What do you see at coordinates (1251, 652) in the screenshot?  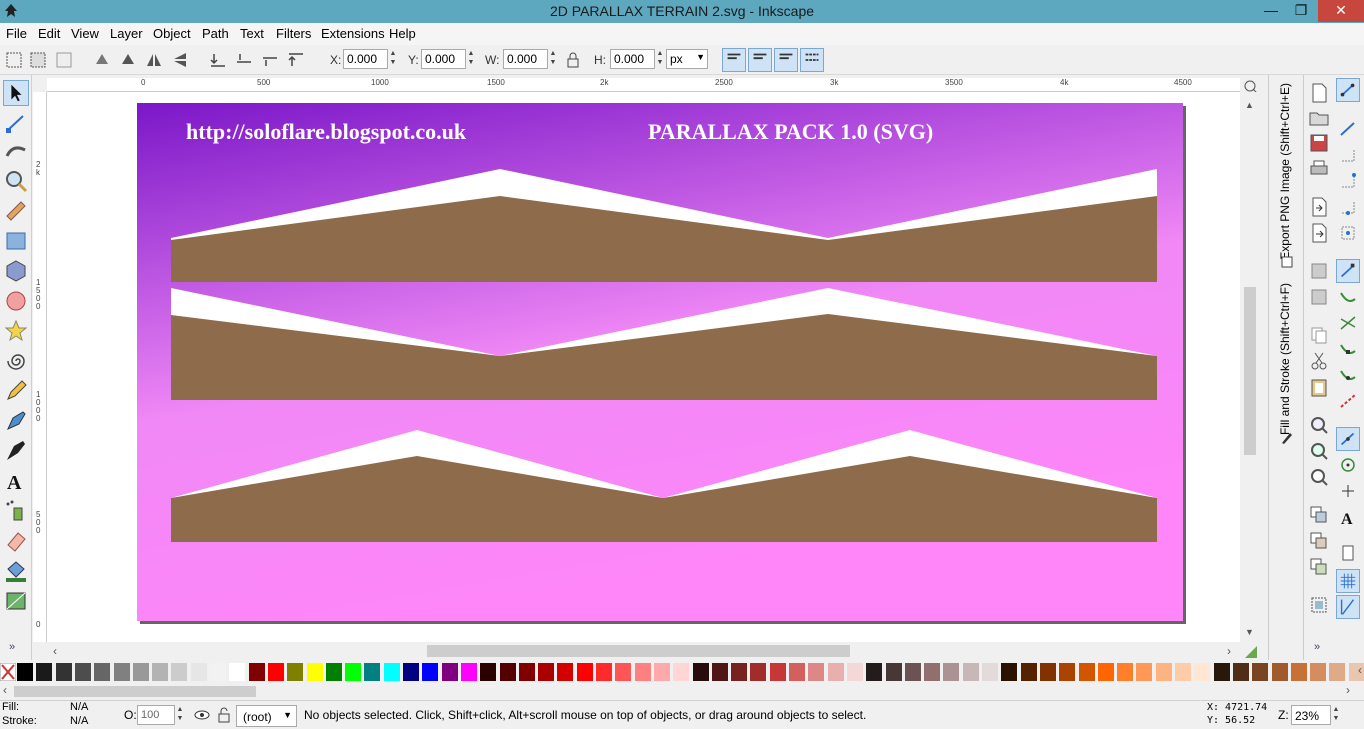 I see `color-management-icon` at bounding box center [1251, 652].